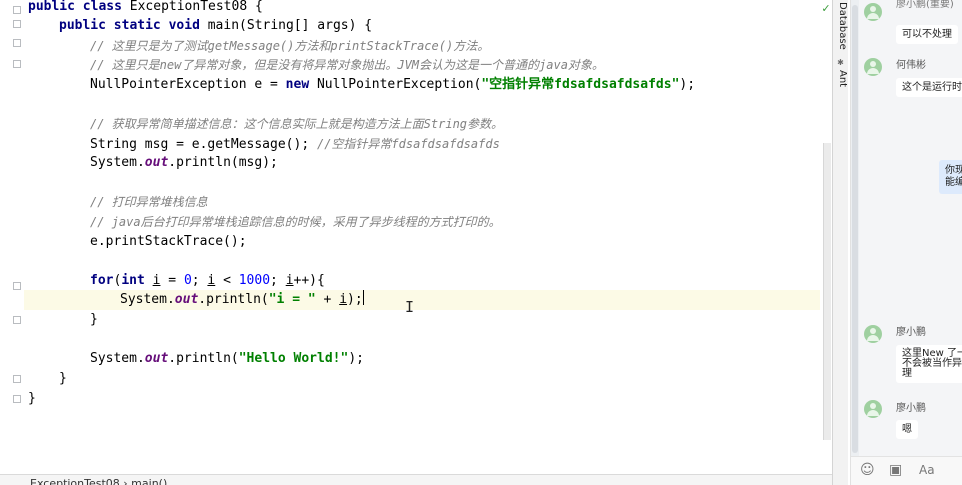 The height and width of the screenshot is (485, 962). I want to click on chat-message: 这个是运行时, so click(929, 87).